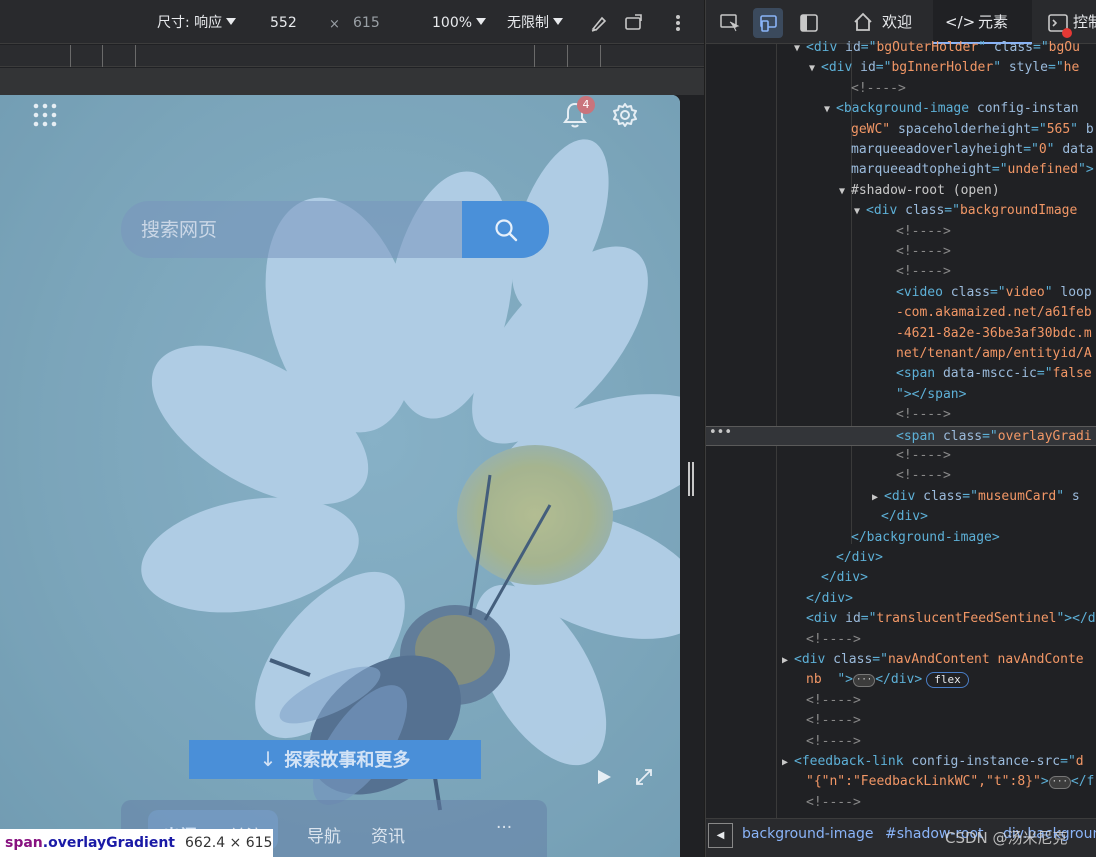  I want to click on dom-node: nb "> ··· </div> flex, so click(901, 680).